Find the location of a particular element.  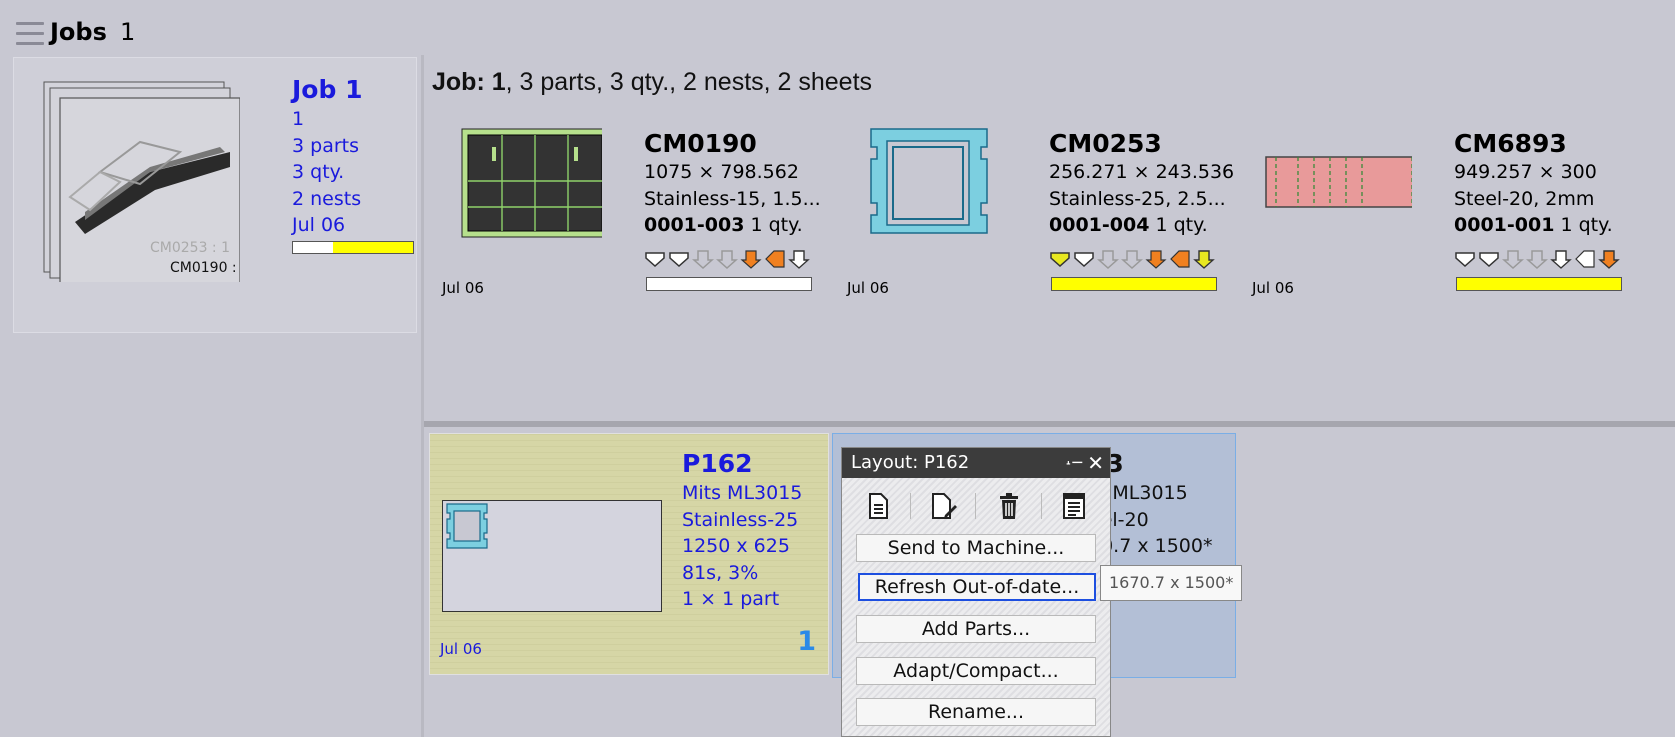

horizontal-divider is located at coordinates (1049, 424).